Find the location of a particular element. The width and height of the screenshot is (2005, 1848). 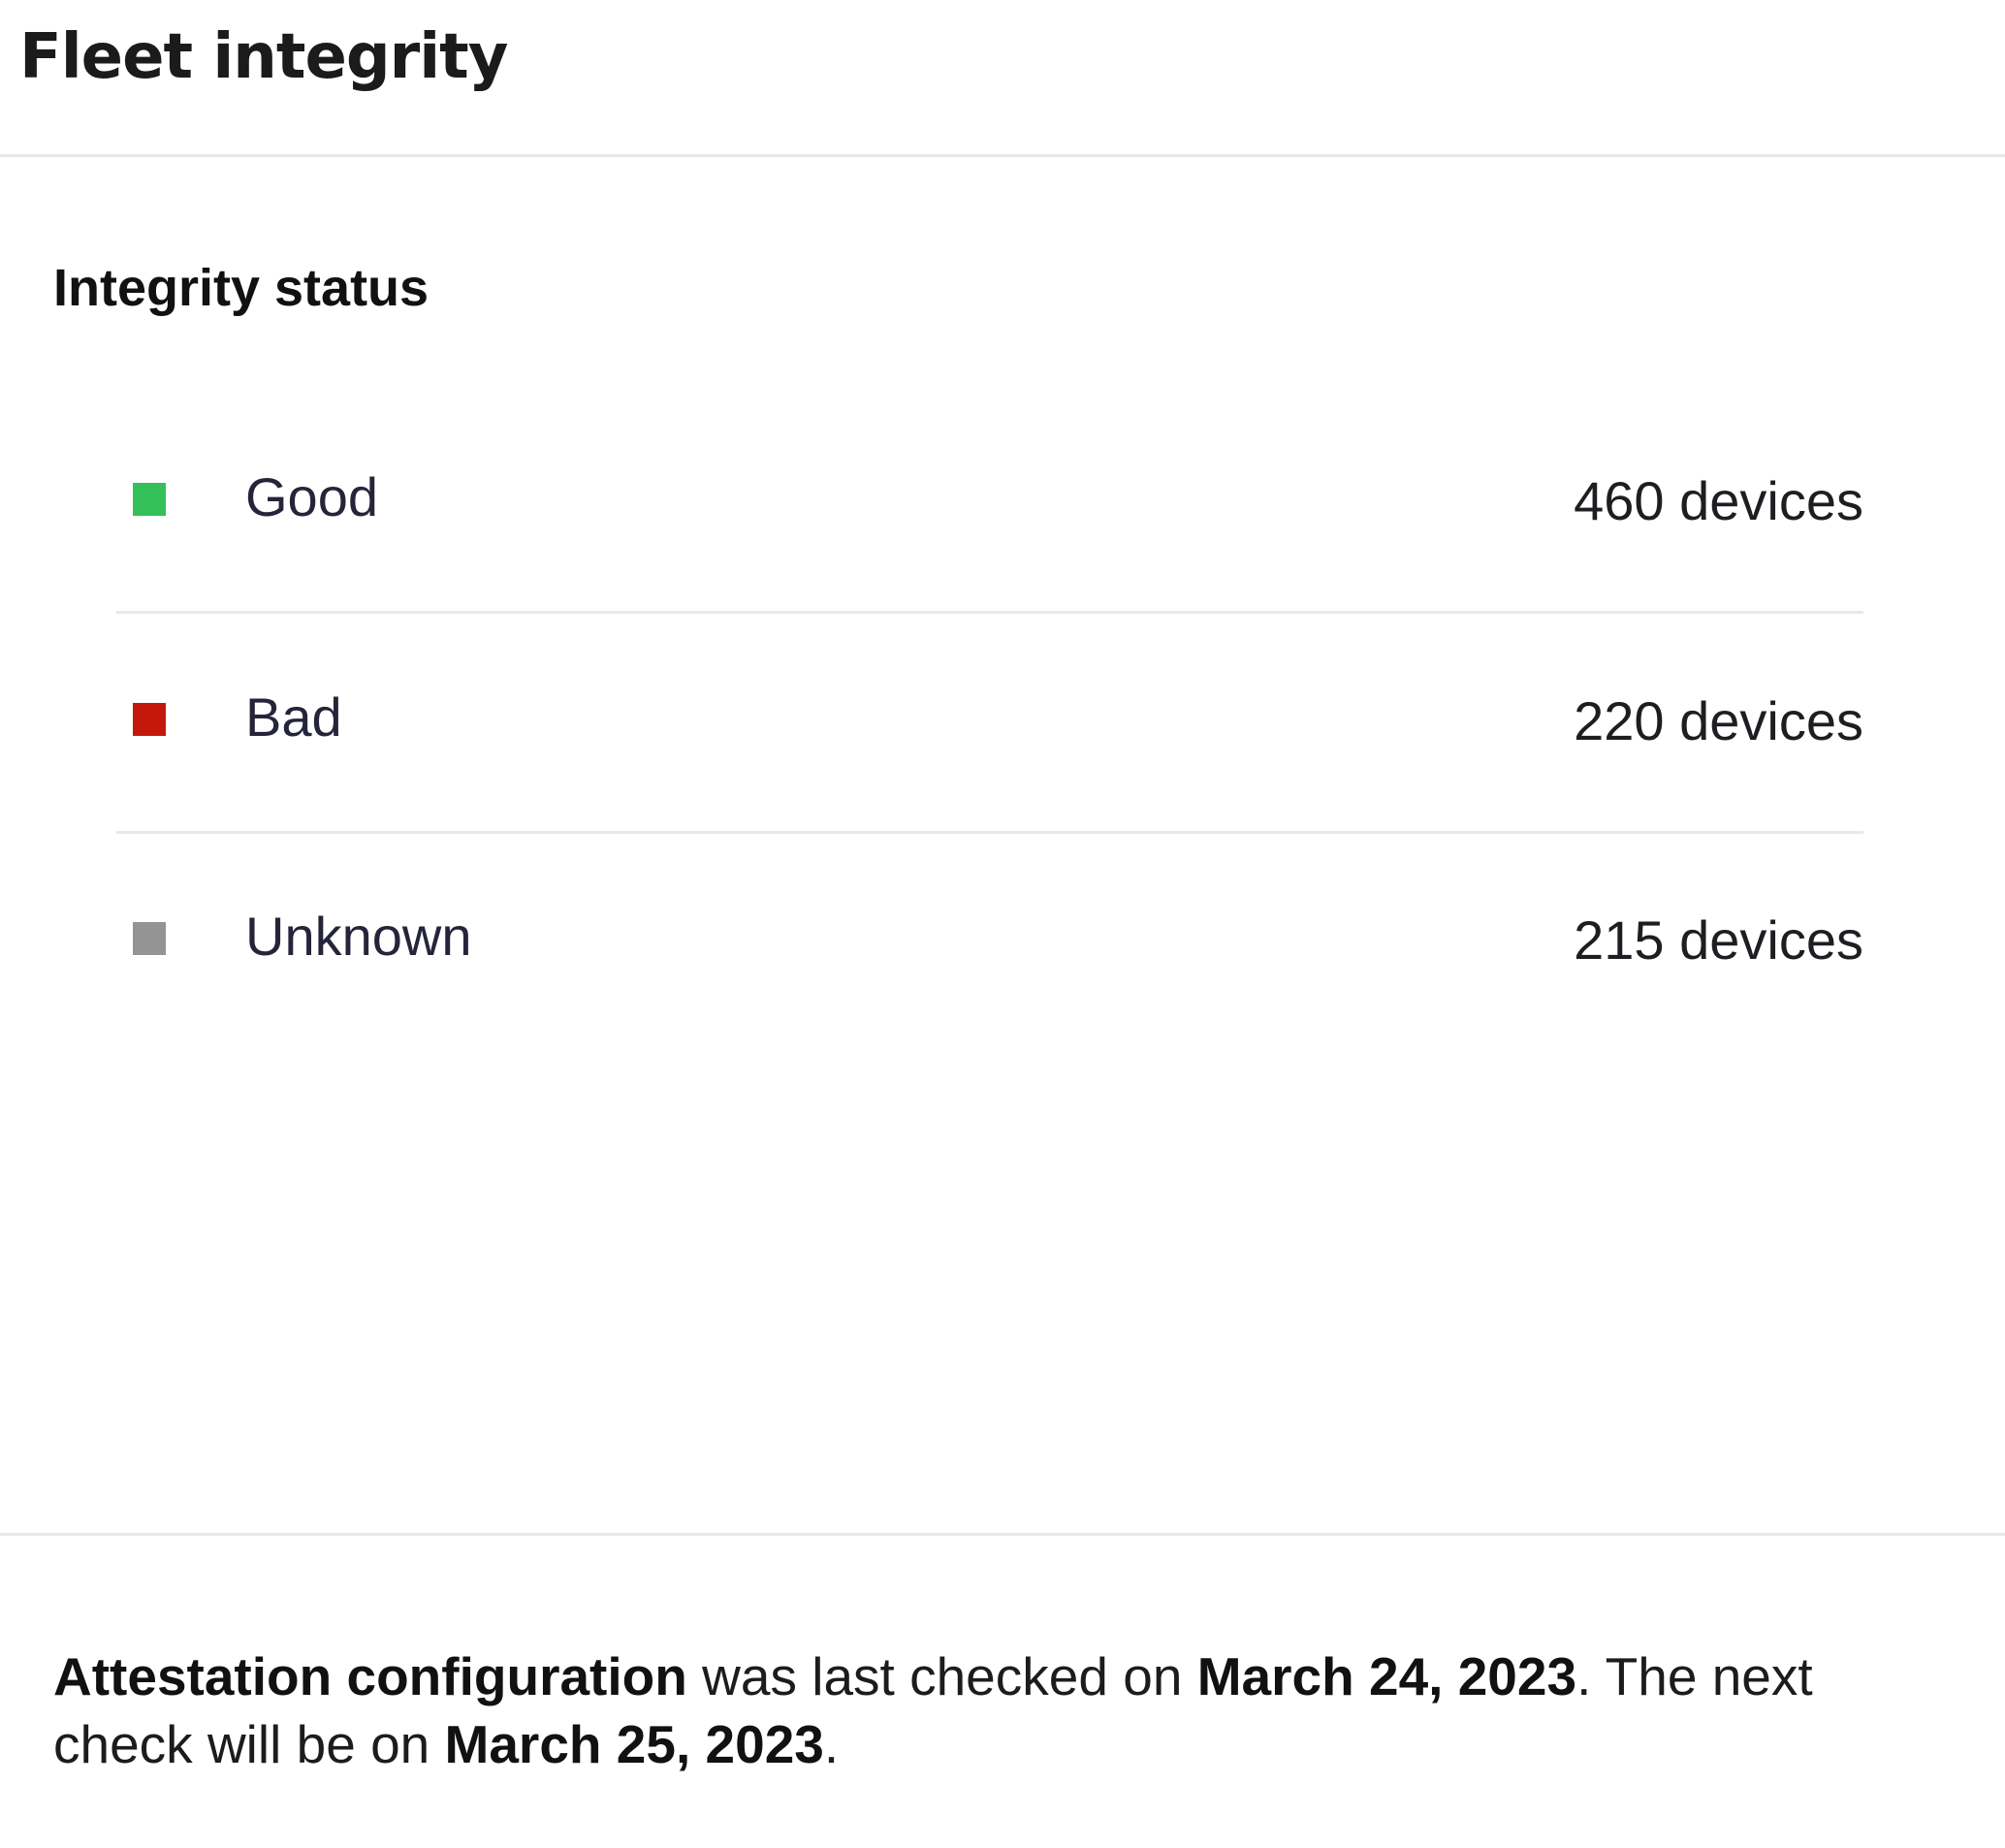

status-label-bad: Bad is located at coordinates (293, 717).